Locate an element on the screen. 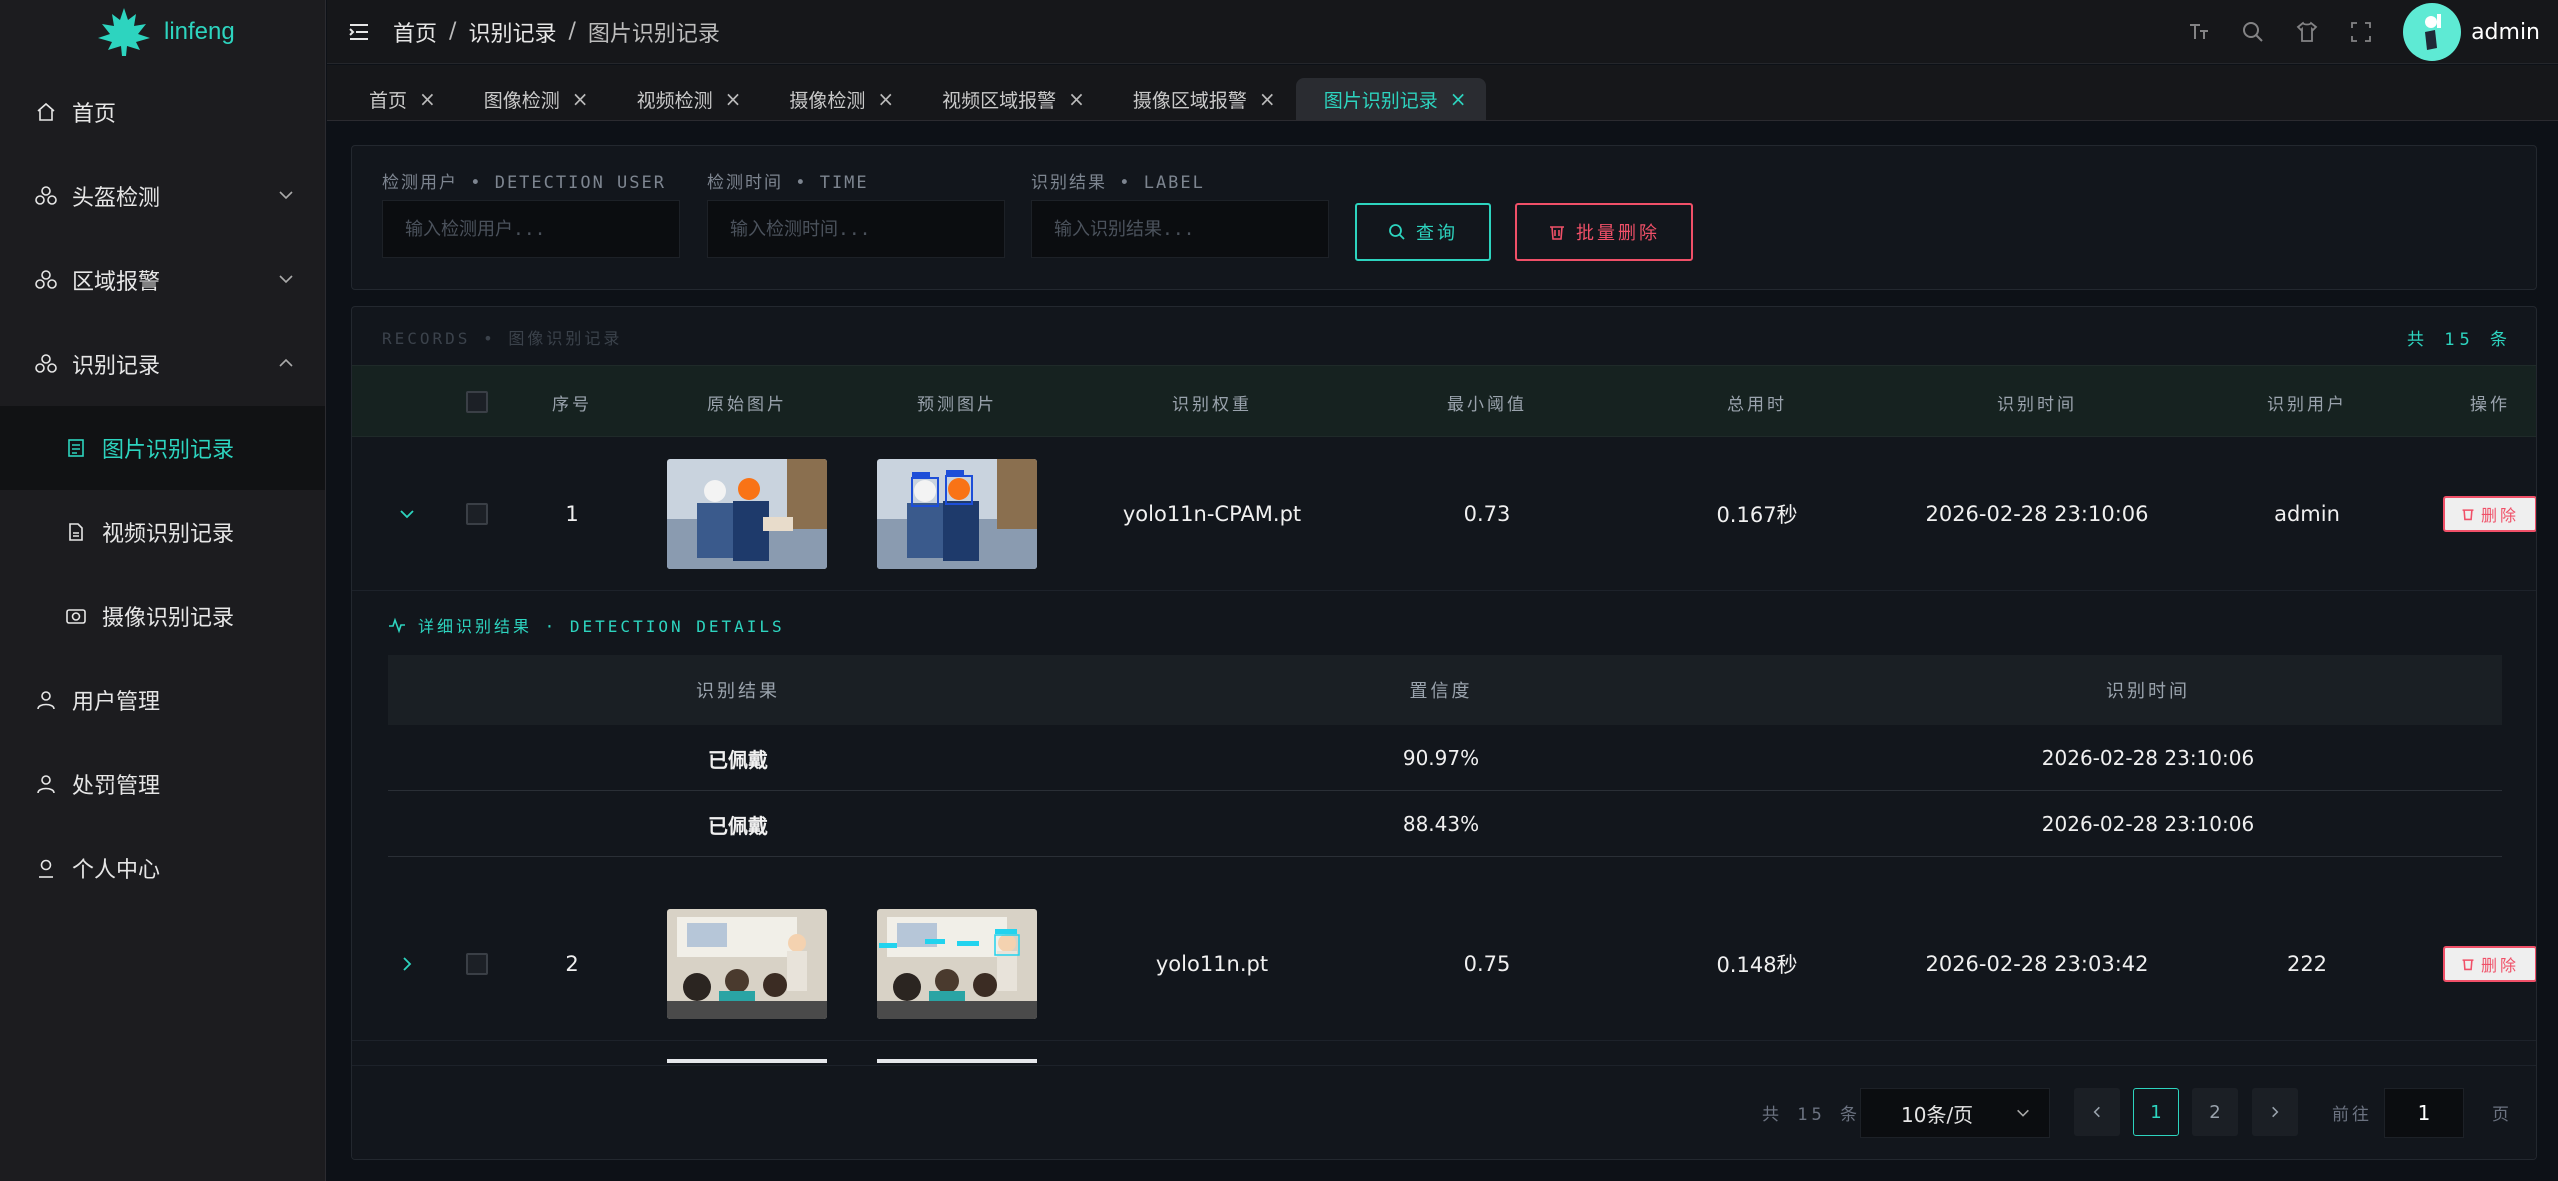  detail-confidence: 90.97% is located at coordinates (1441, 758).